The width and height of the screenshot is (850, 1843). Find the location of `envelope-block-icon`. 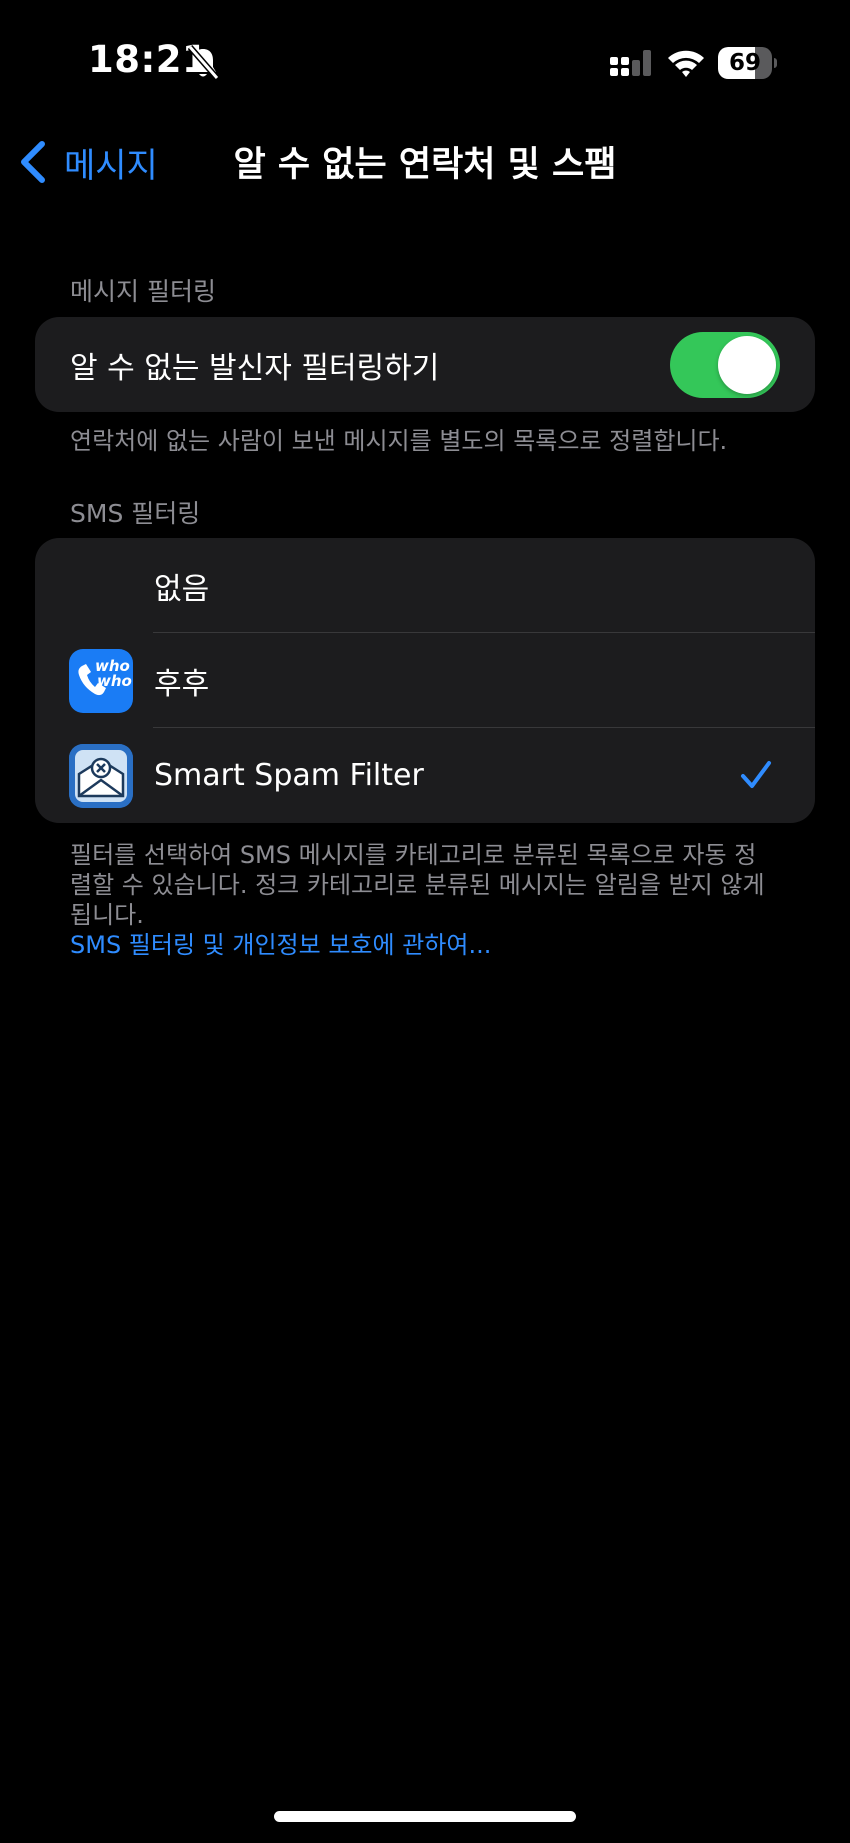

envelope-block-icon is located at coordinates (101, 776).